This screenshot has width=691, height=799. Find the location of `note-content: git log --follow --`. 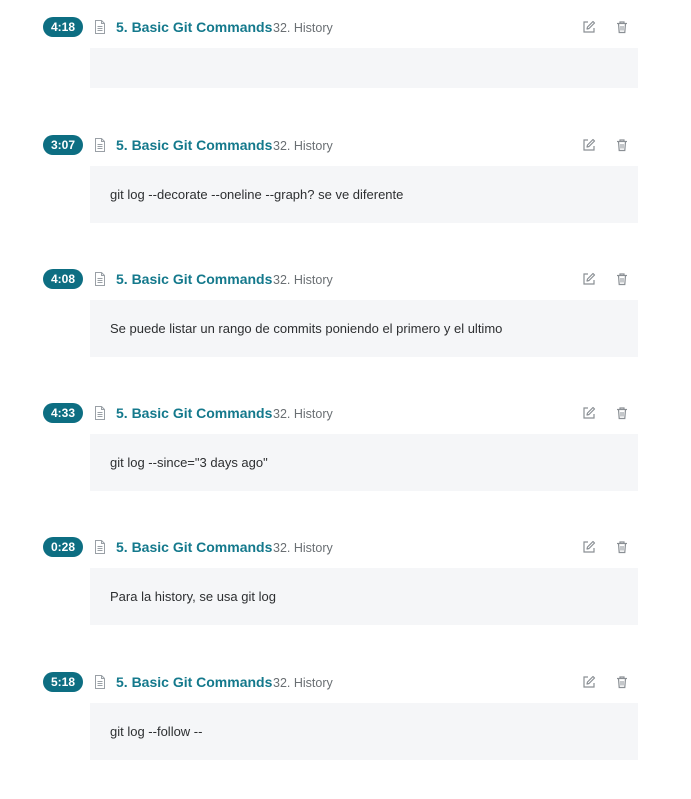

note-content: git log --follow -- is located at coordinates (364, 731).